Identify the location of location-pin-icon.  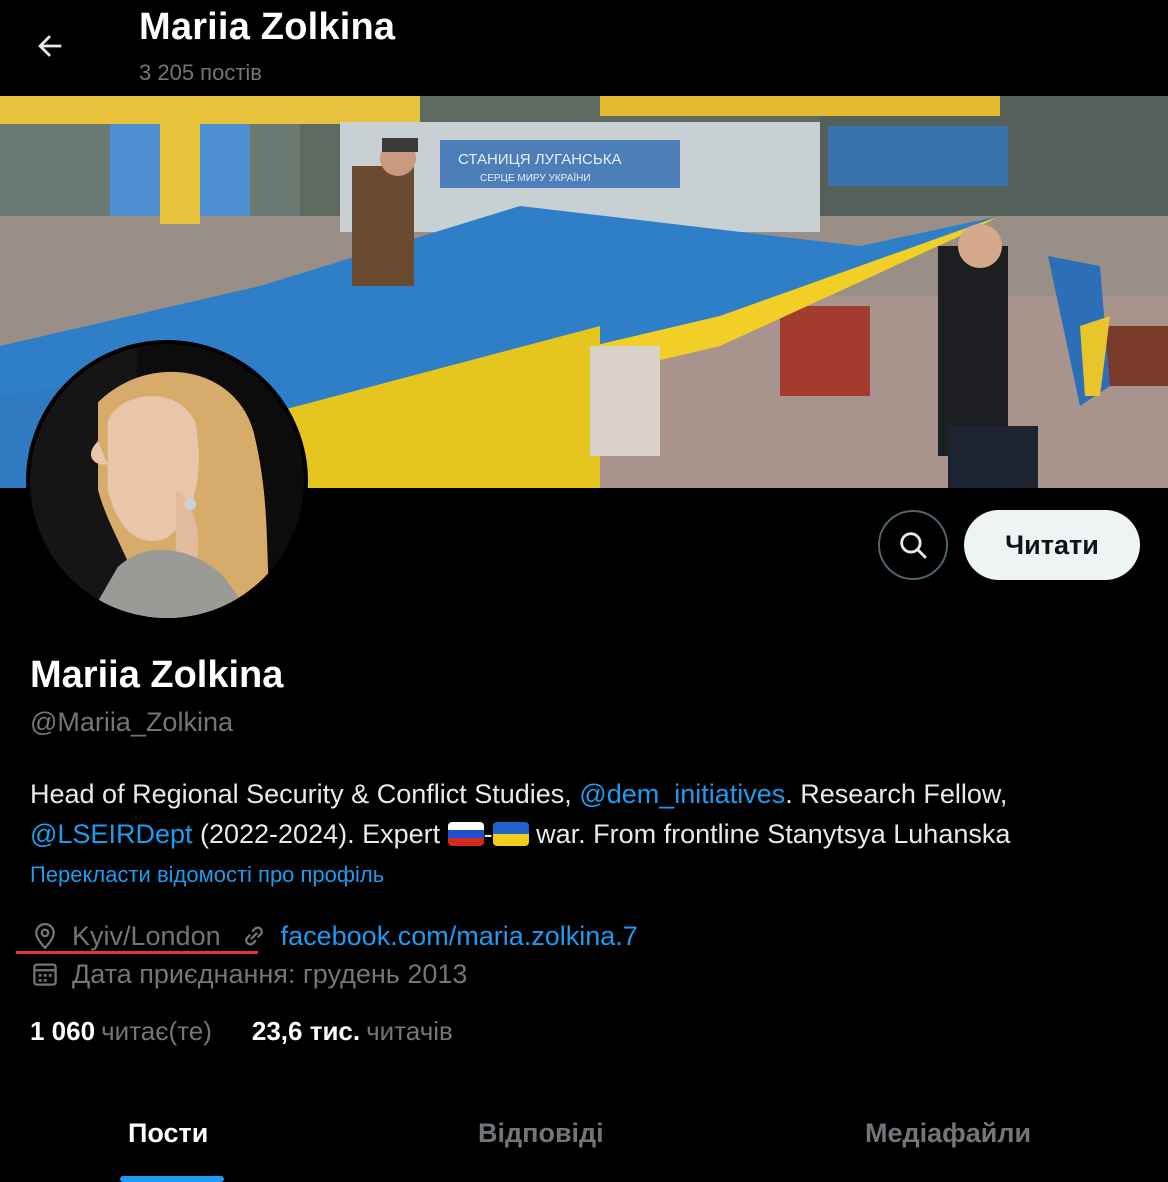
(45, 936).